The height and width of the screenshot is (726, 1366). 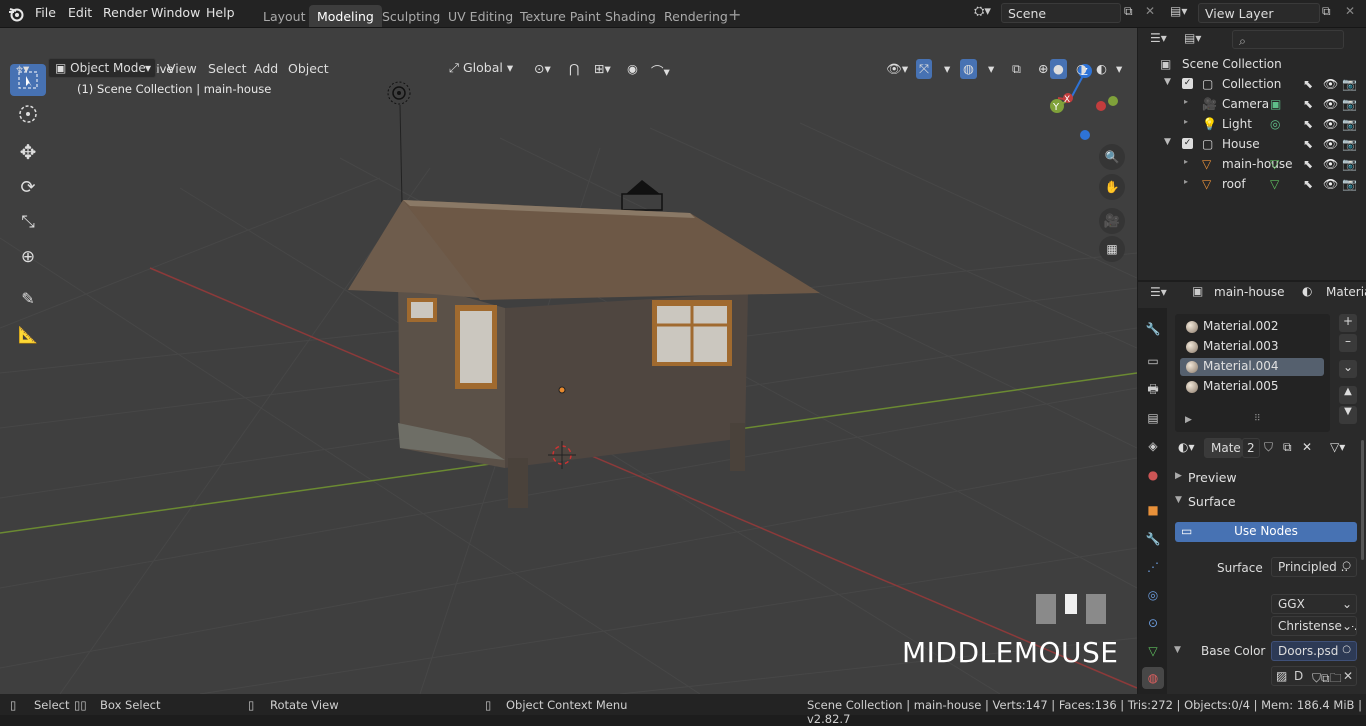 I want to click on material-slot-item: Material.004, so click(x=1252, y=367).